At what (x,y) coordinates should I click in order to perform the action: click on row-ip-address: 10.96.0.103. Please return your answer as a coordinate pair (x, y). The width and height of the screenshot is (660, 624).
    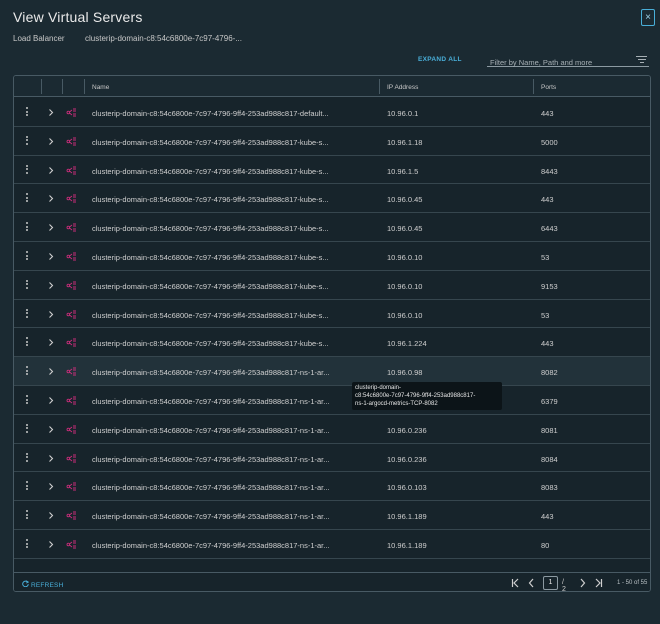
    Looking at the image, I should click on (407, 488).